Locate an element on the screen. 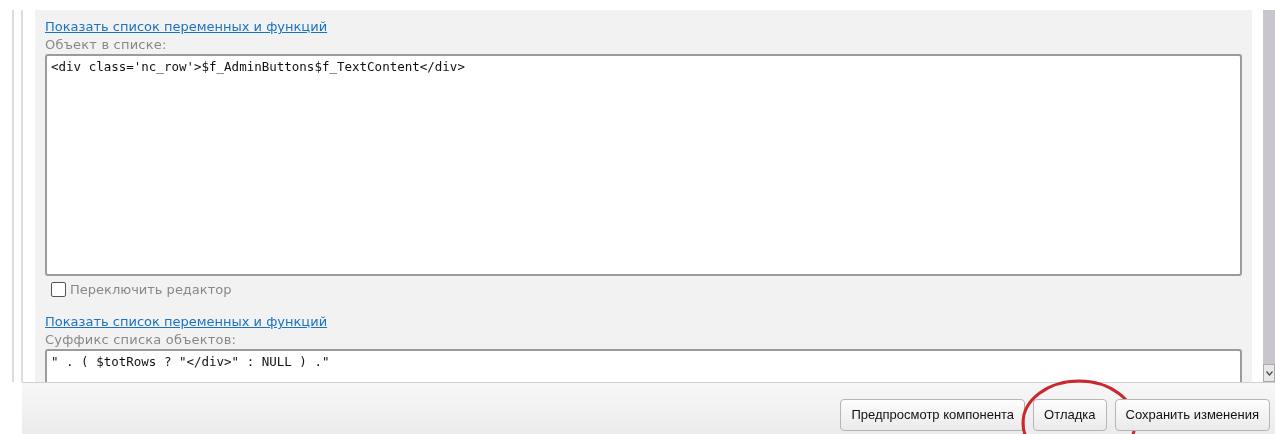  code-editor: " . ( $totRows ? "</div>" : NULL ) ." is located at coordinates (643, 365).